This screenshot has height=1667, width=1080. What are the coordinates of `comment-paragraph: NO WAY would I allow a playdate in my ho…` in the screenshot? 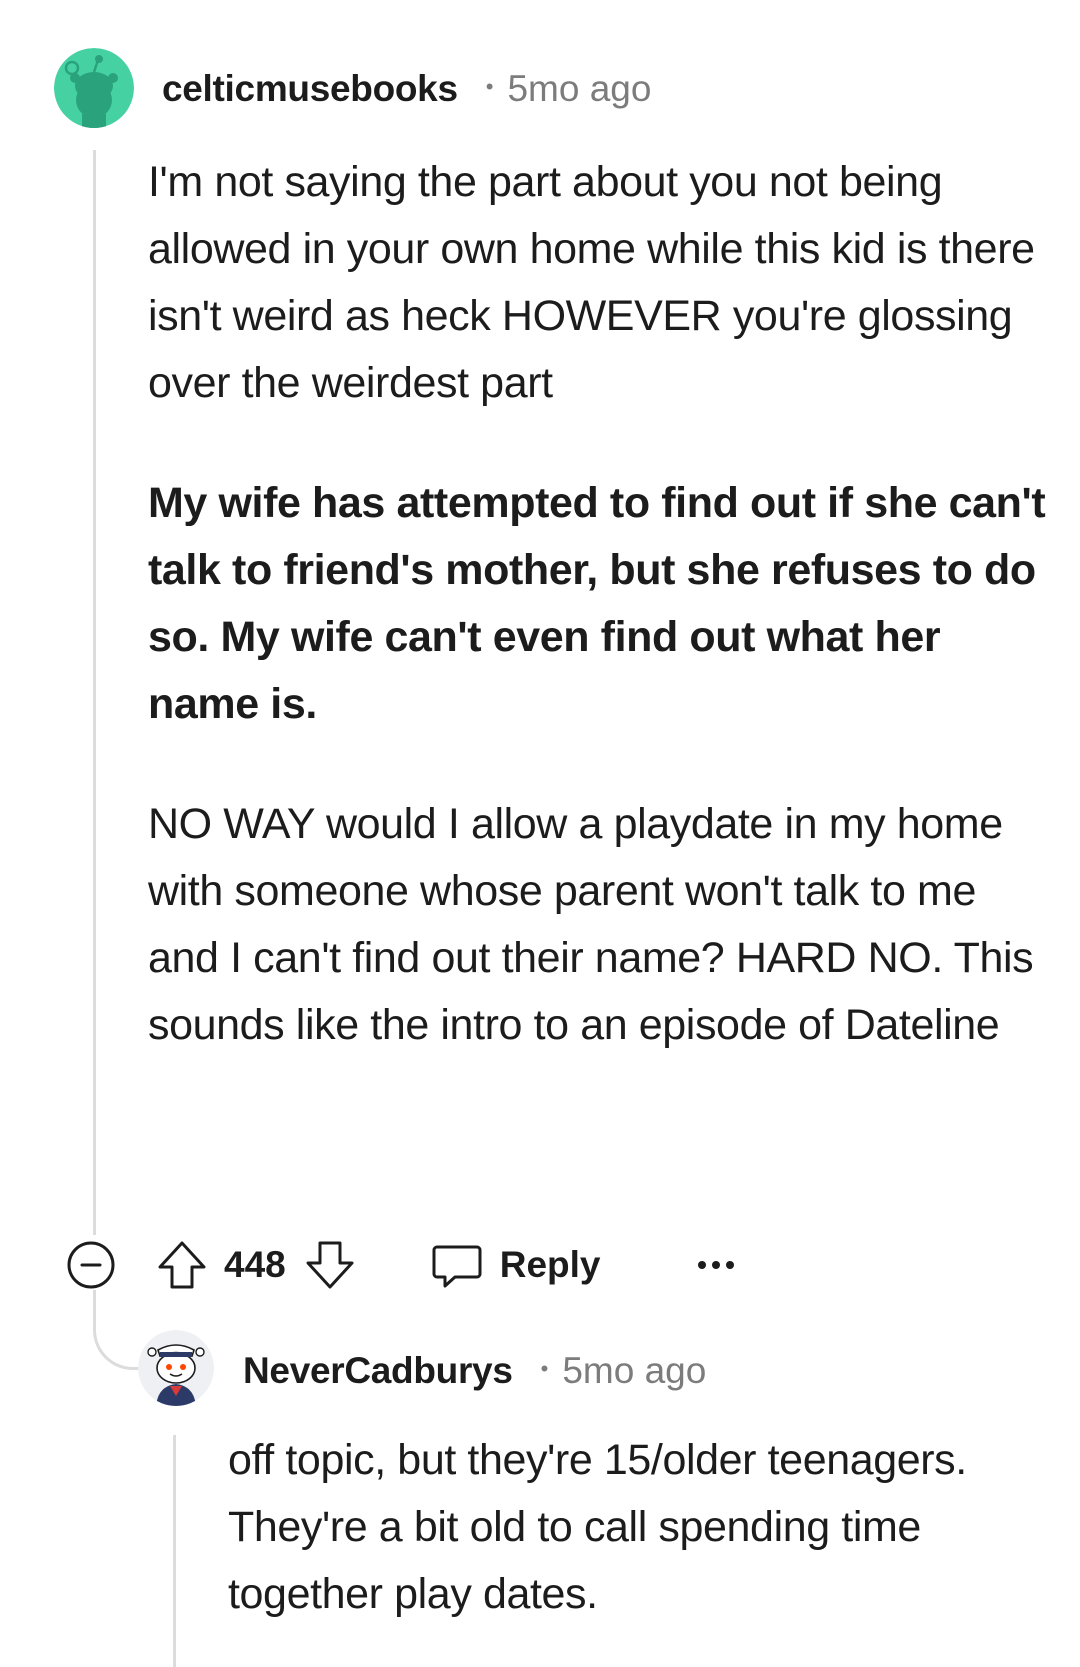 It's located at (591, 924).